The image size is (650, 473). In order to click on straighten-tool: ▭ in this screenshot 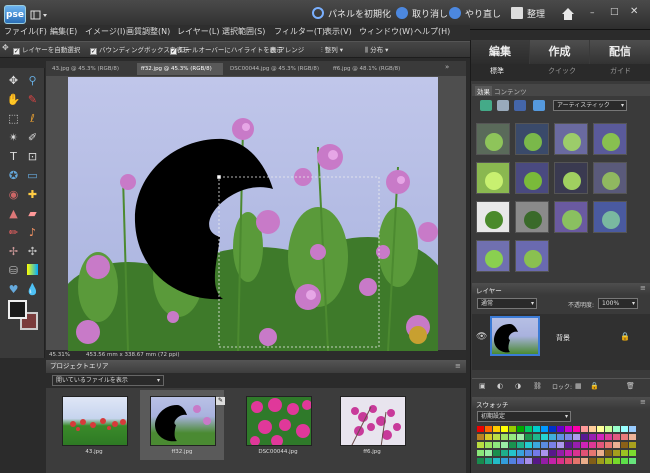, I will do `click(32, 175)`.